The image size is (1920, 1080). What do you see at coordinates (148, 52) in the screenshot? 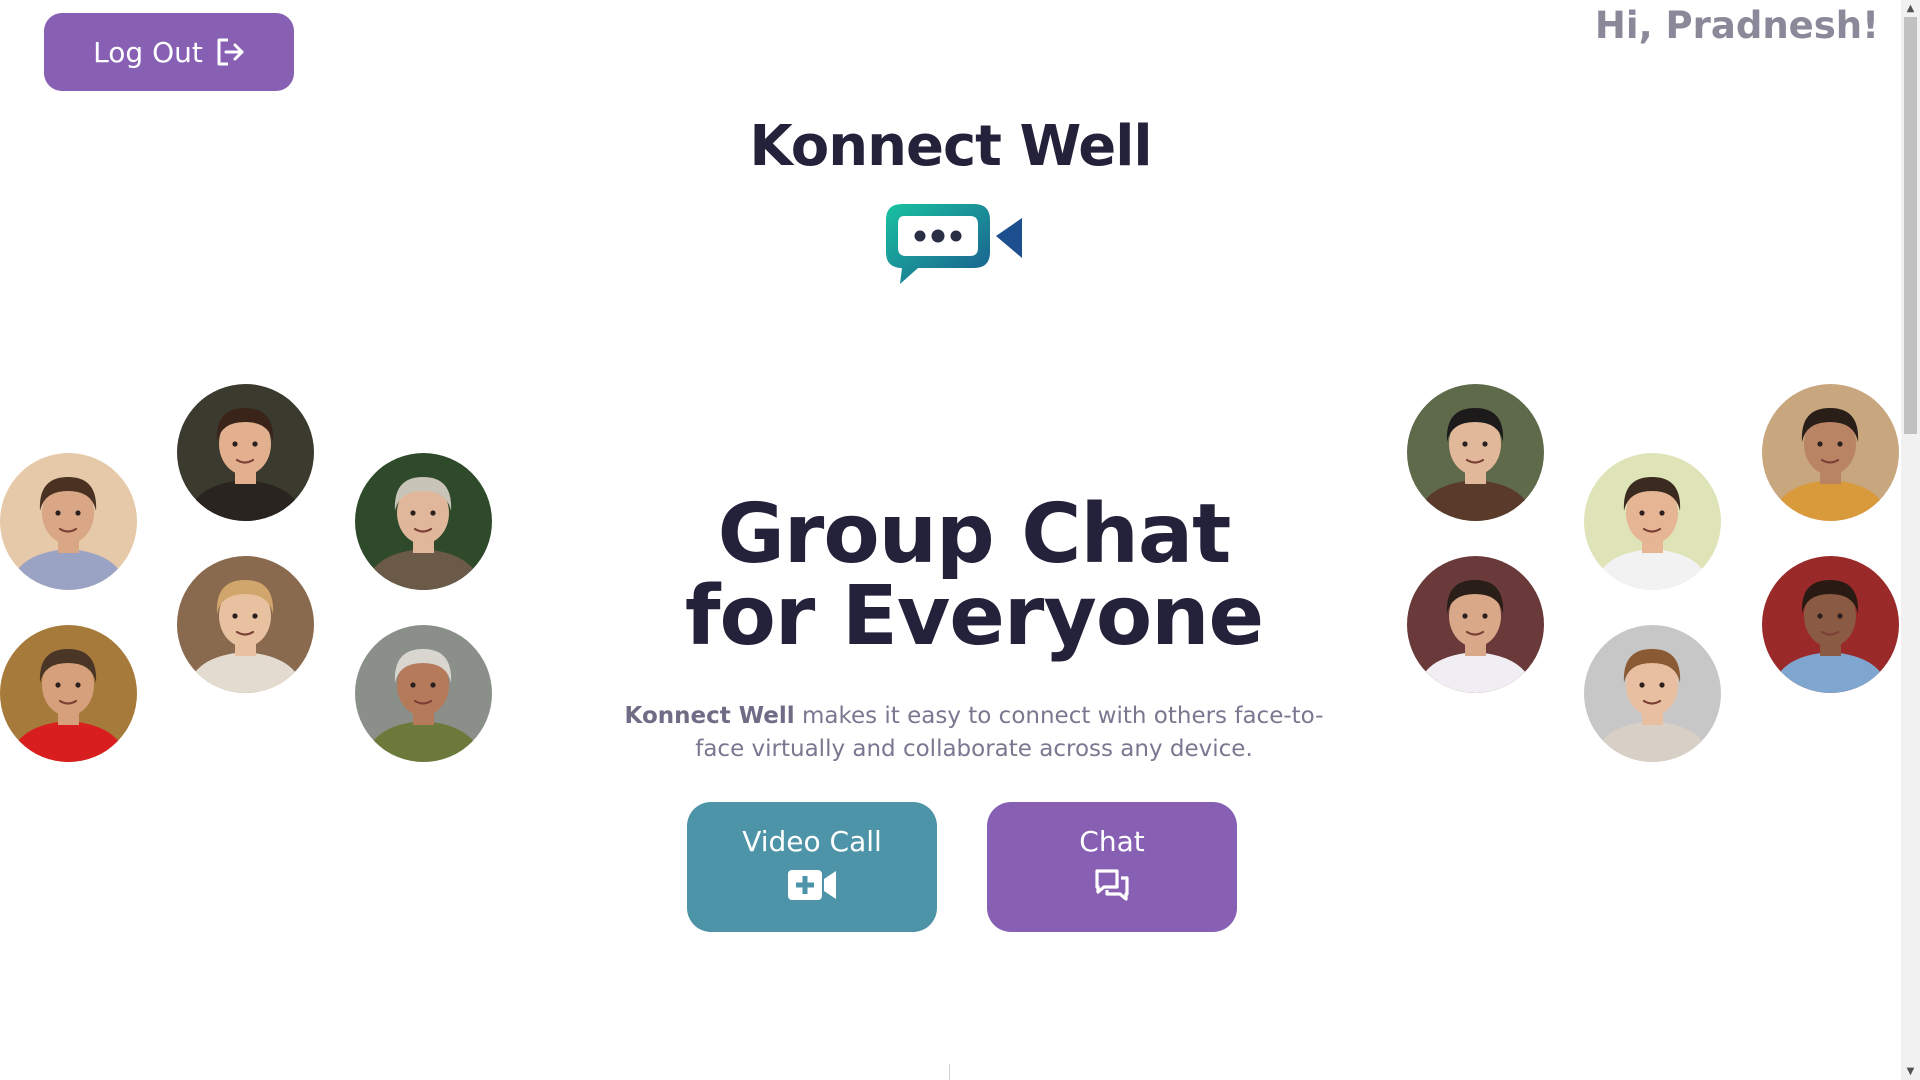
I see `logout-label: Log Out` at bounding box center [148, 52].